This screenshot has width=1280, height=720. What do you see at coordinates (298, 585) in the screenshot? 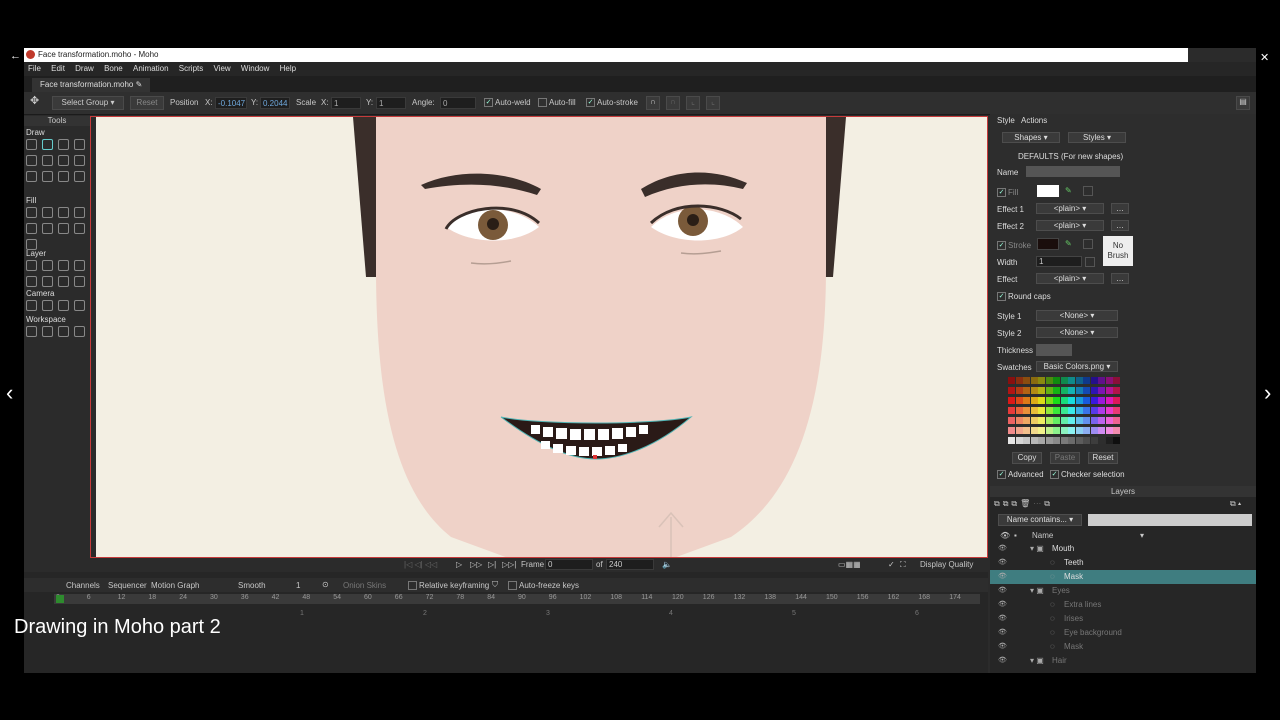
I see `interpolation-count: 1` at bounding box center [298, 585].